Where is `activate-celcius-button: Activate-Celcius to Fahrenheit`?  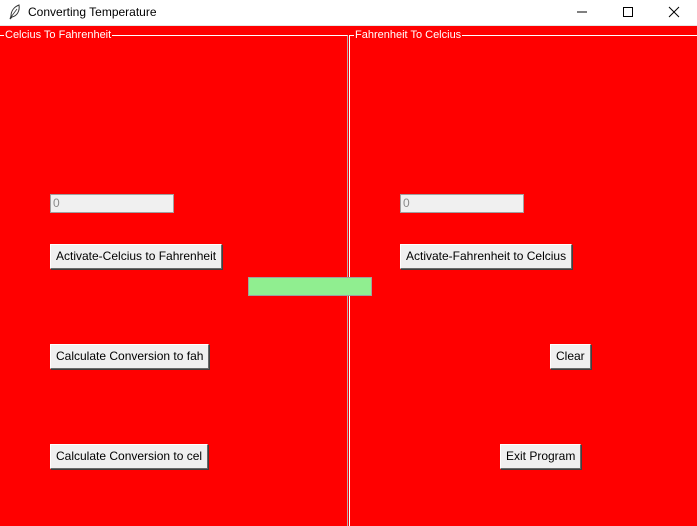
activate-celcius-button: Activate-Celcius to Fahrenheit is located at coordinates (136, 256).